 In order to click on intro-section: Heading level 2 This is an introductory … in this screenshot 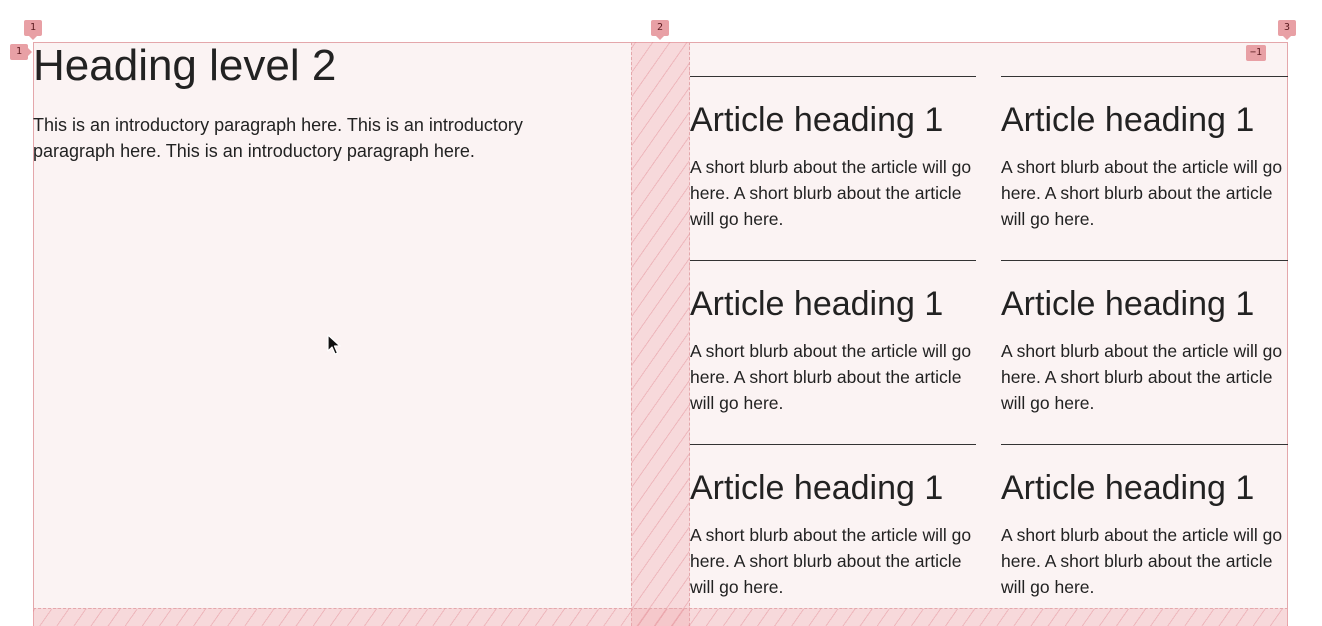, I will do `click(313, 103)`.